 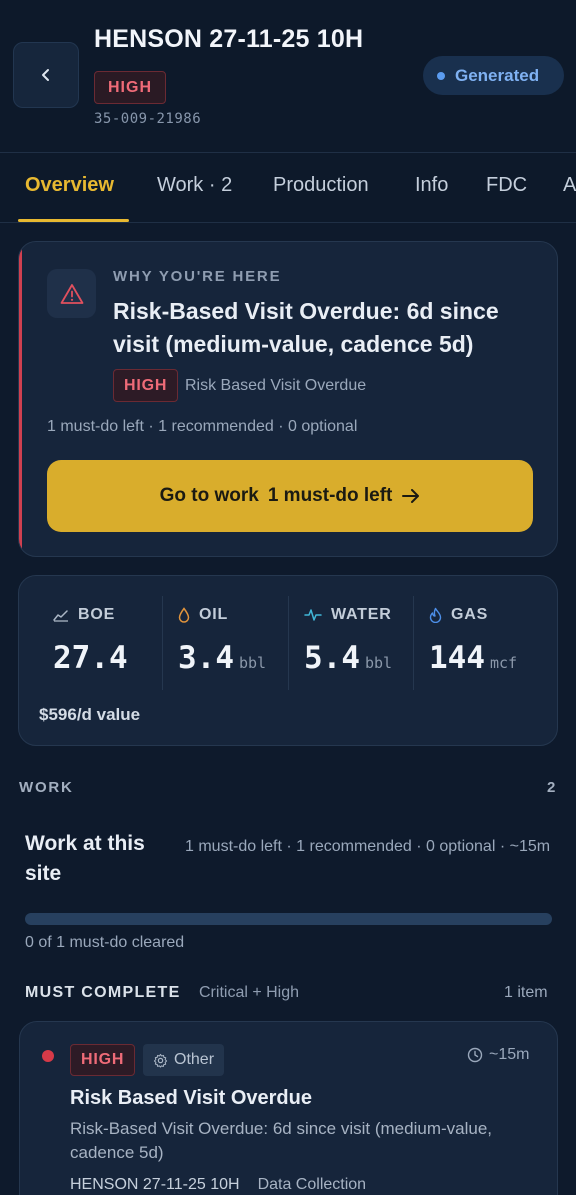 What do you see at coordinates (69, 185) in the screenshot?
I see `tab-overview: Overview` at bounding box center [69, 185].